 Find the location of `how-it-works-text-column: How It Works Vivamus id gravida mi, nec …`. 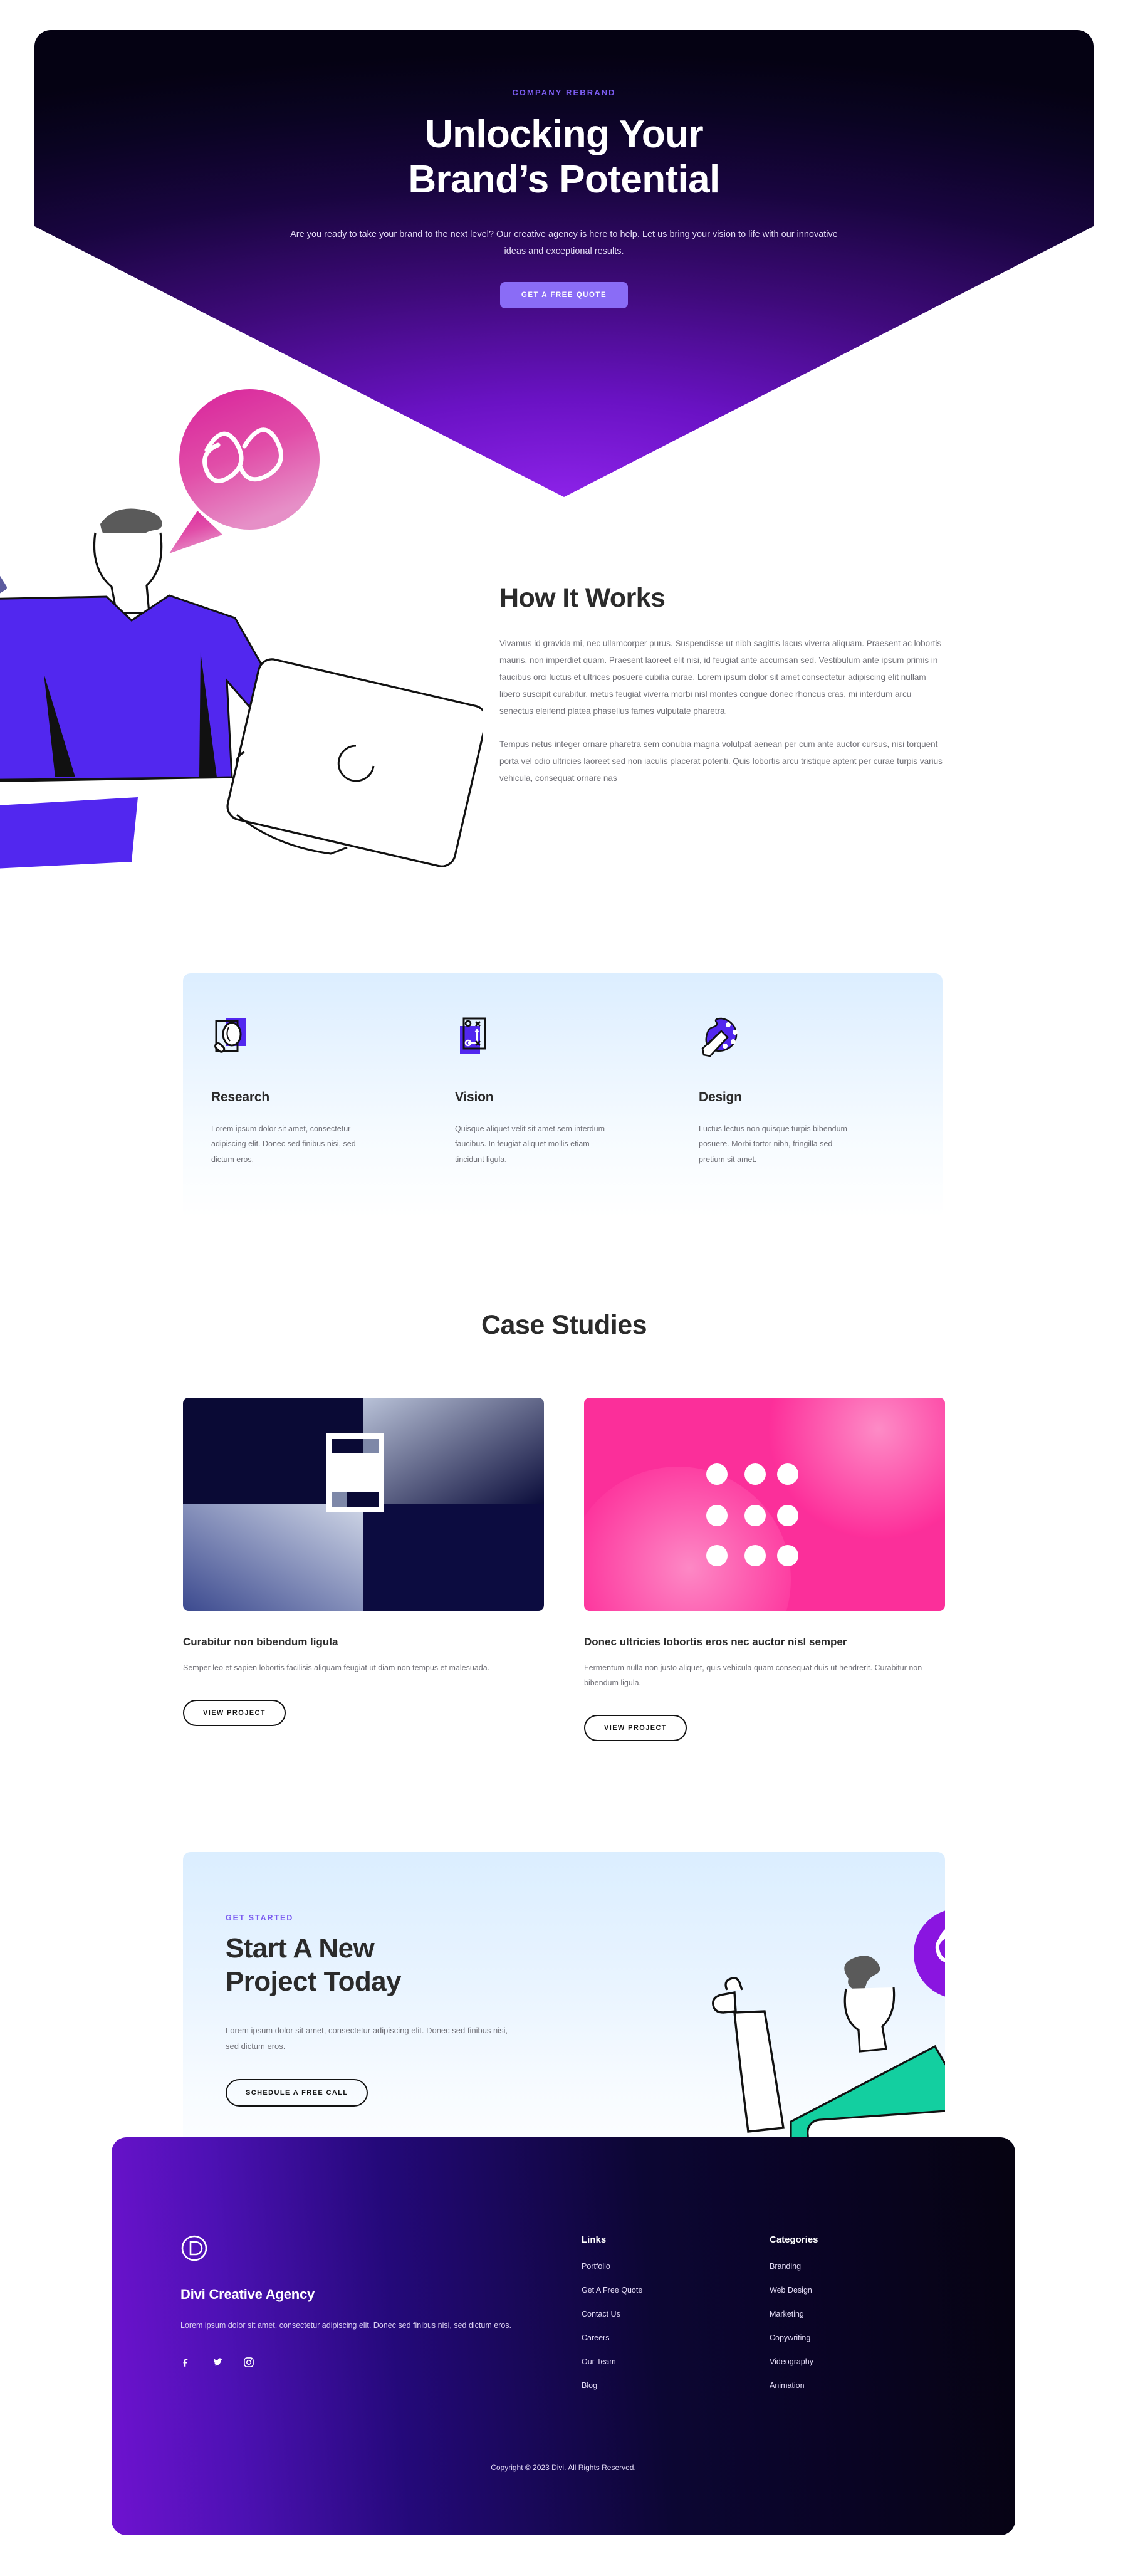

how-it-works-text-column: How It Works Vivamus id gravida mi, nec … is located at coordinates (725, 685).